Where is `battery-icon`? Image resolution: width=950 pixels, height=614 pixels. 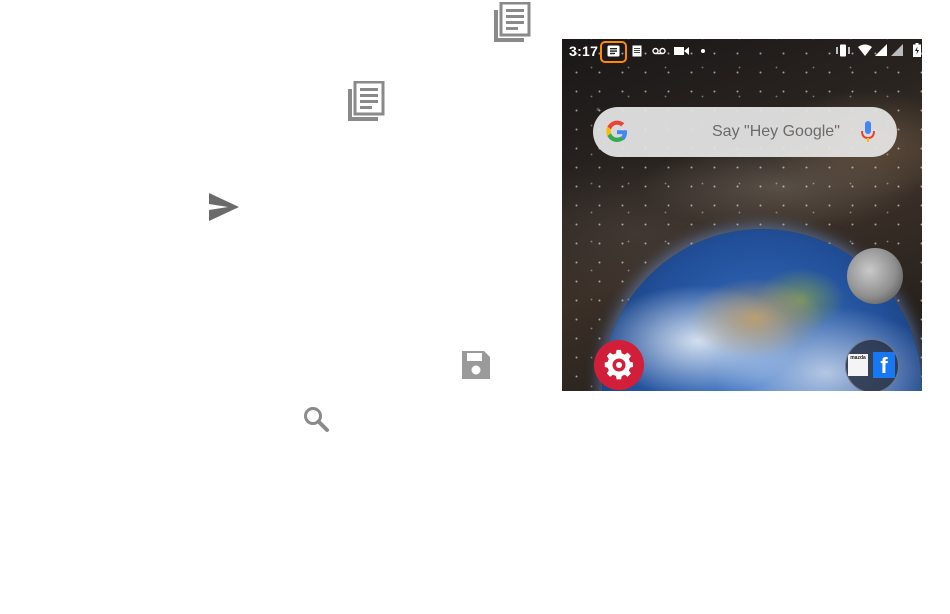
battery-icon is located at coordinates (917, 50).